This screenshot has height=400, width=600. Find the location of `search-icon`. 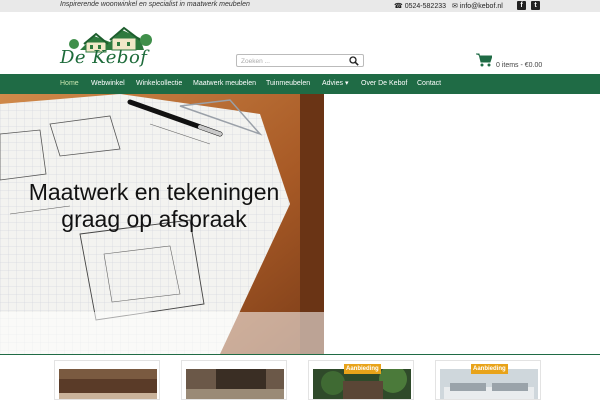

search-icon is located at coordinates (354, 61).